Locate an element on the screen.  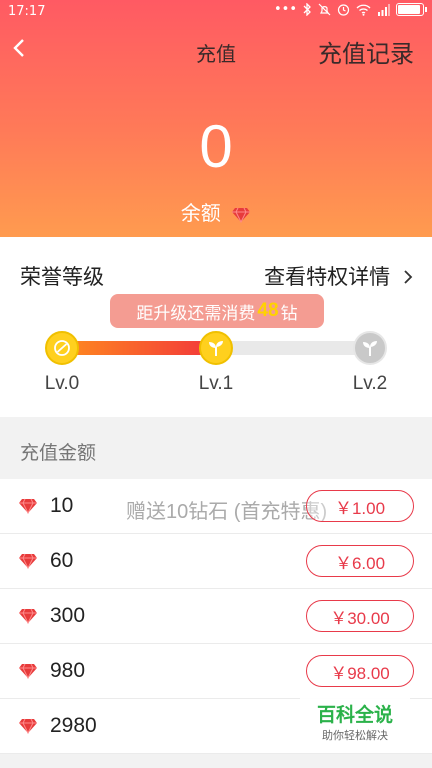
diamond-amount: 10 is located at coordinates (62, 505).